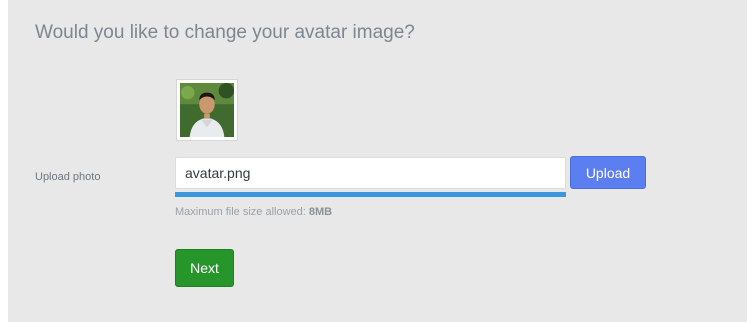  Describe the element at coordinates (204, 268) in the screenshot. I see `next-button: Next` at that location.